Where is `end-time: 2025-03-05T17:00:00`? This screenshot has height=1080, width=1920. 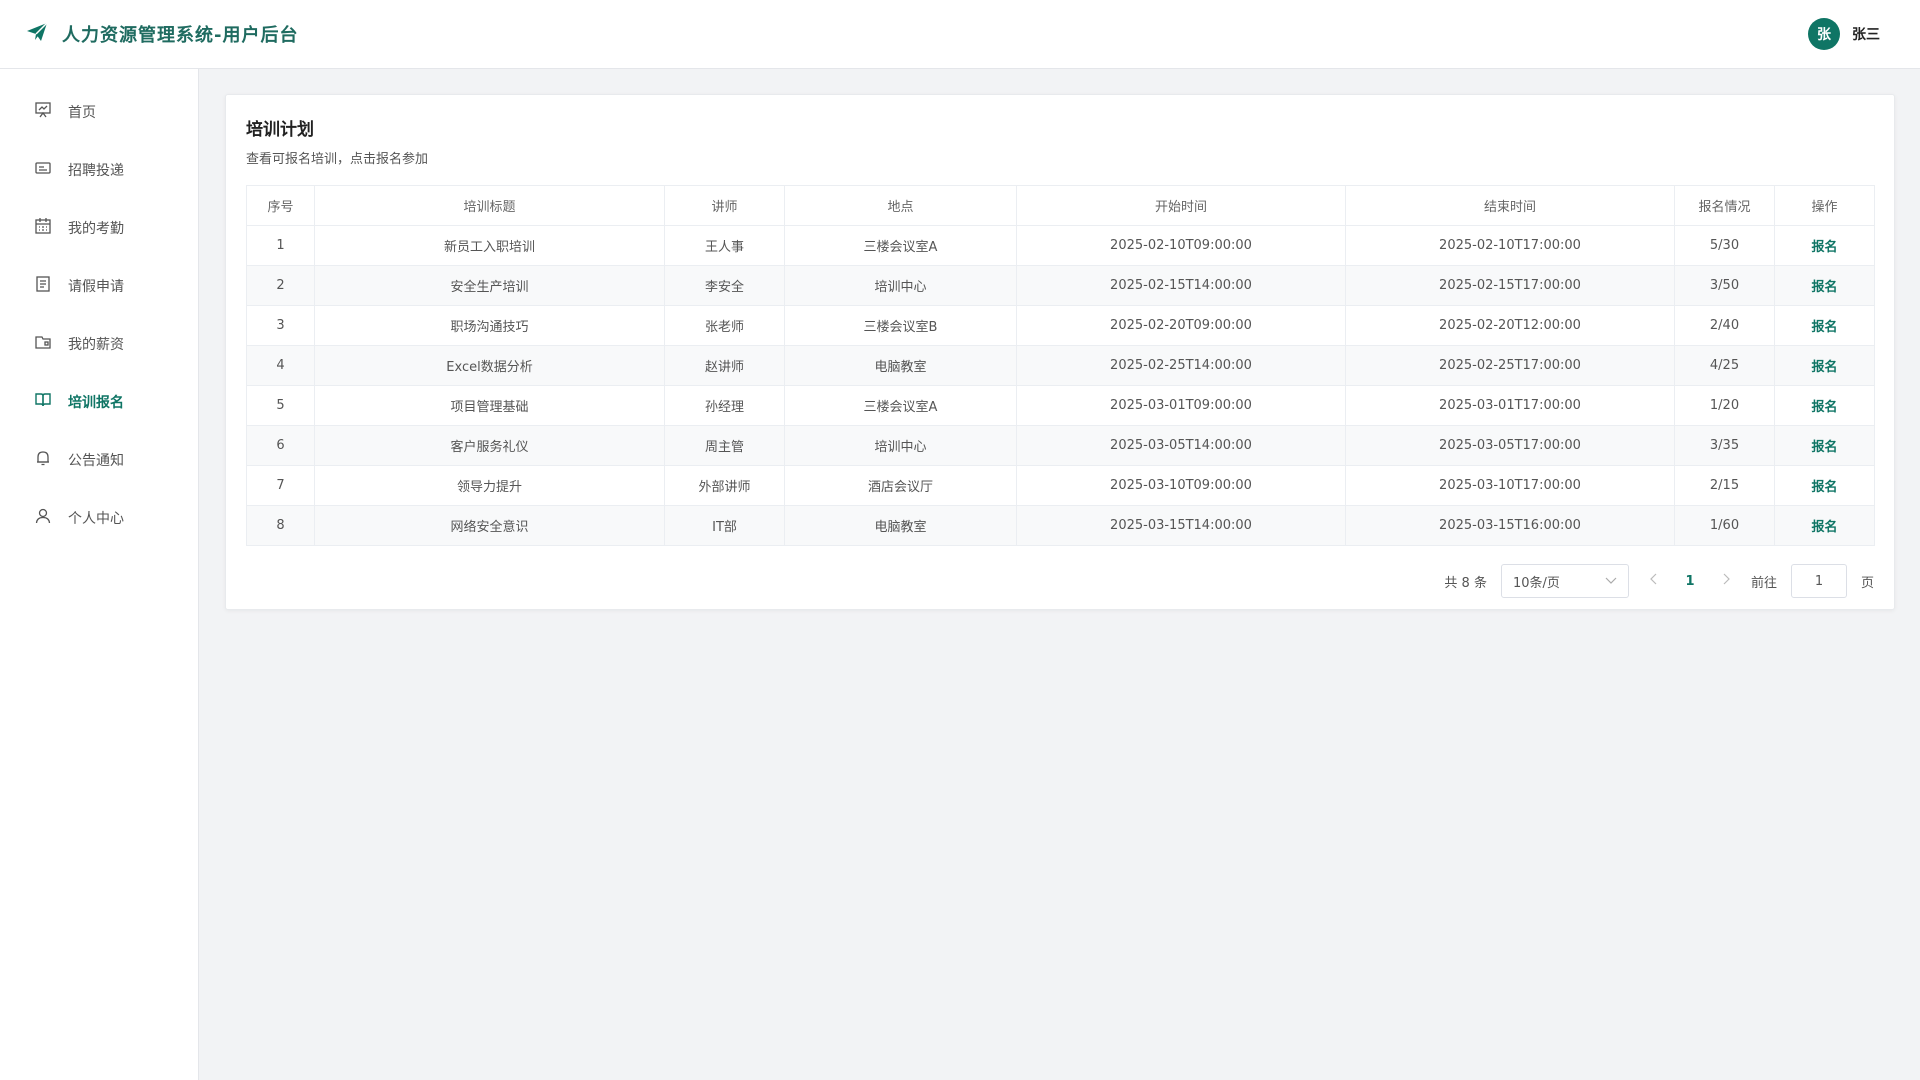
end-time: 2025-03-05T17:00:00 is located at coordinates (1510, 445).